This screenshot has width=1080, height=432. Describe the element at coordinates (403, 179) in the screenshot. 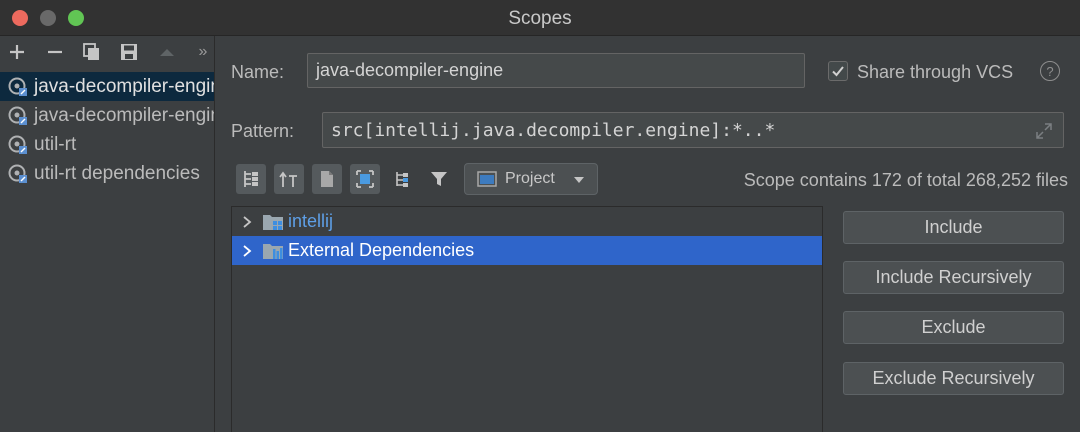

I see `group-by-scope-icon` at that location.